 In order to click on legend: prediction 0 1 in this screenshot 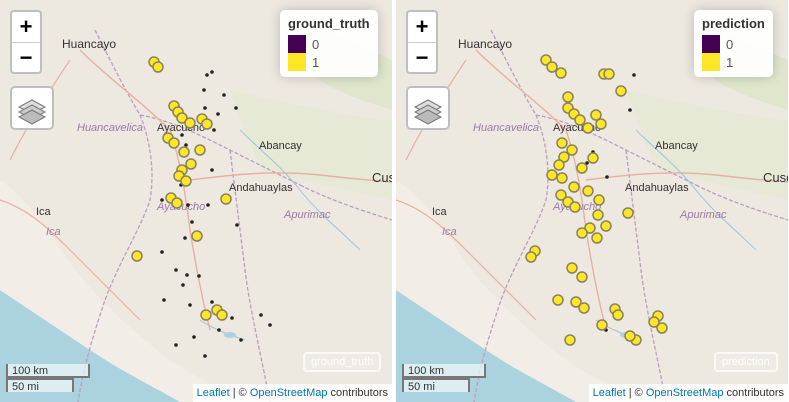, I will do `click(733, 43)`.